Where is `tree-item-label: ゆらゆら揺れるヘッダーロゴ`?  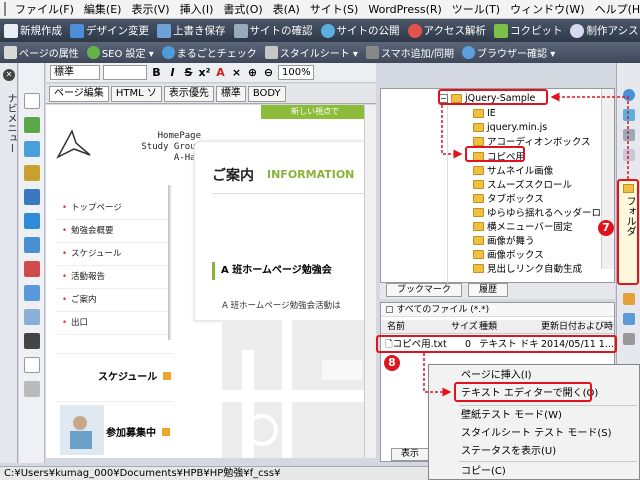
tree-item-label: ゆらゆら揺れるヘッダーロゴ is located at coordinates (549, 213).